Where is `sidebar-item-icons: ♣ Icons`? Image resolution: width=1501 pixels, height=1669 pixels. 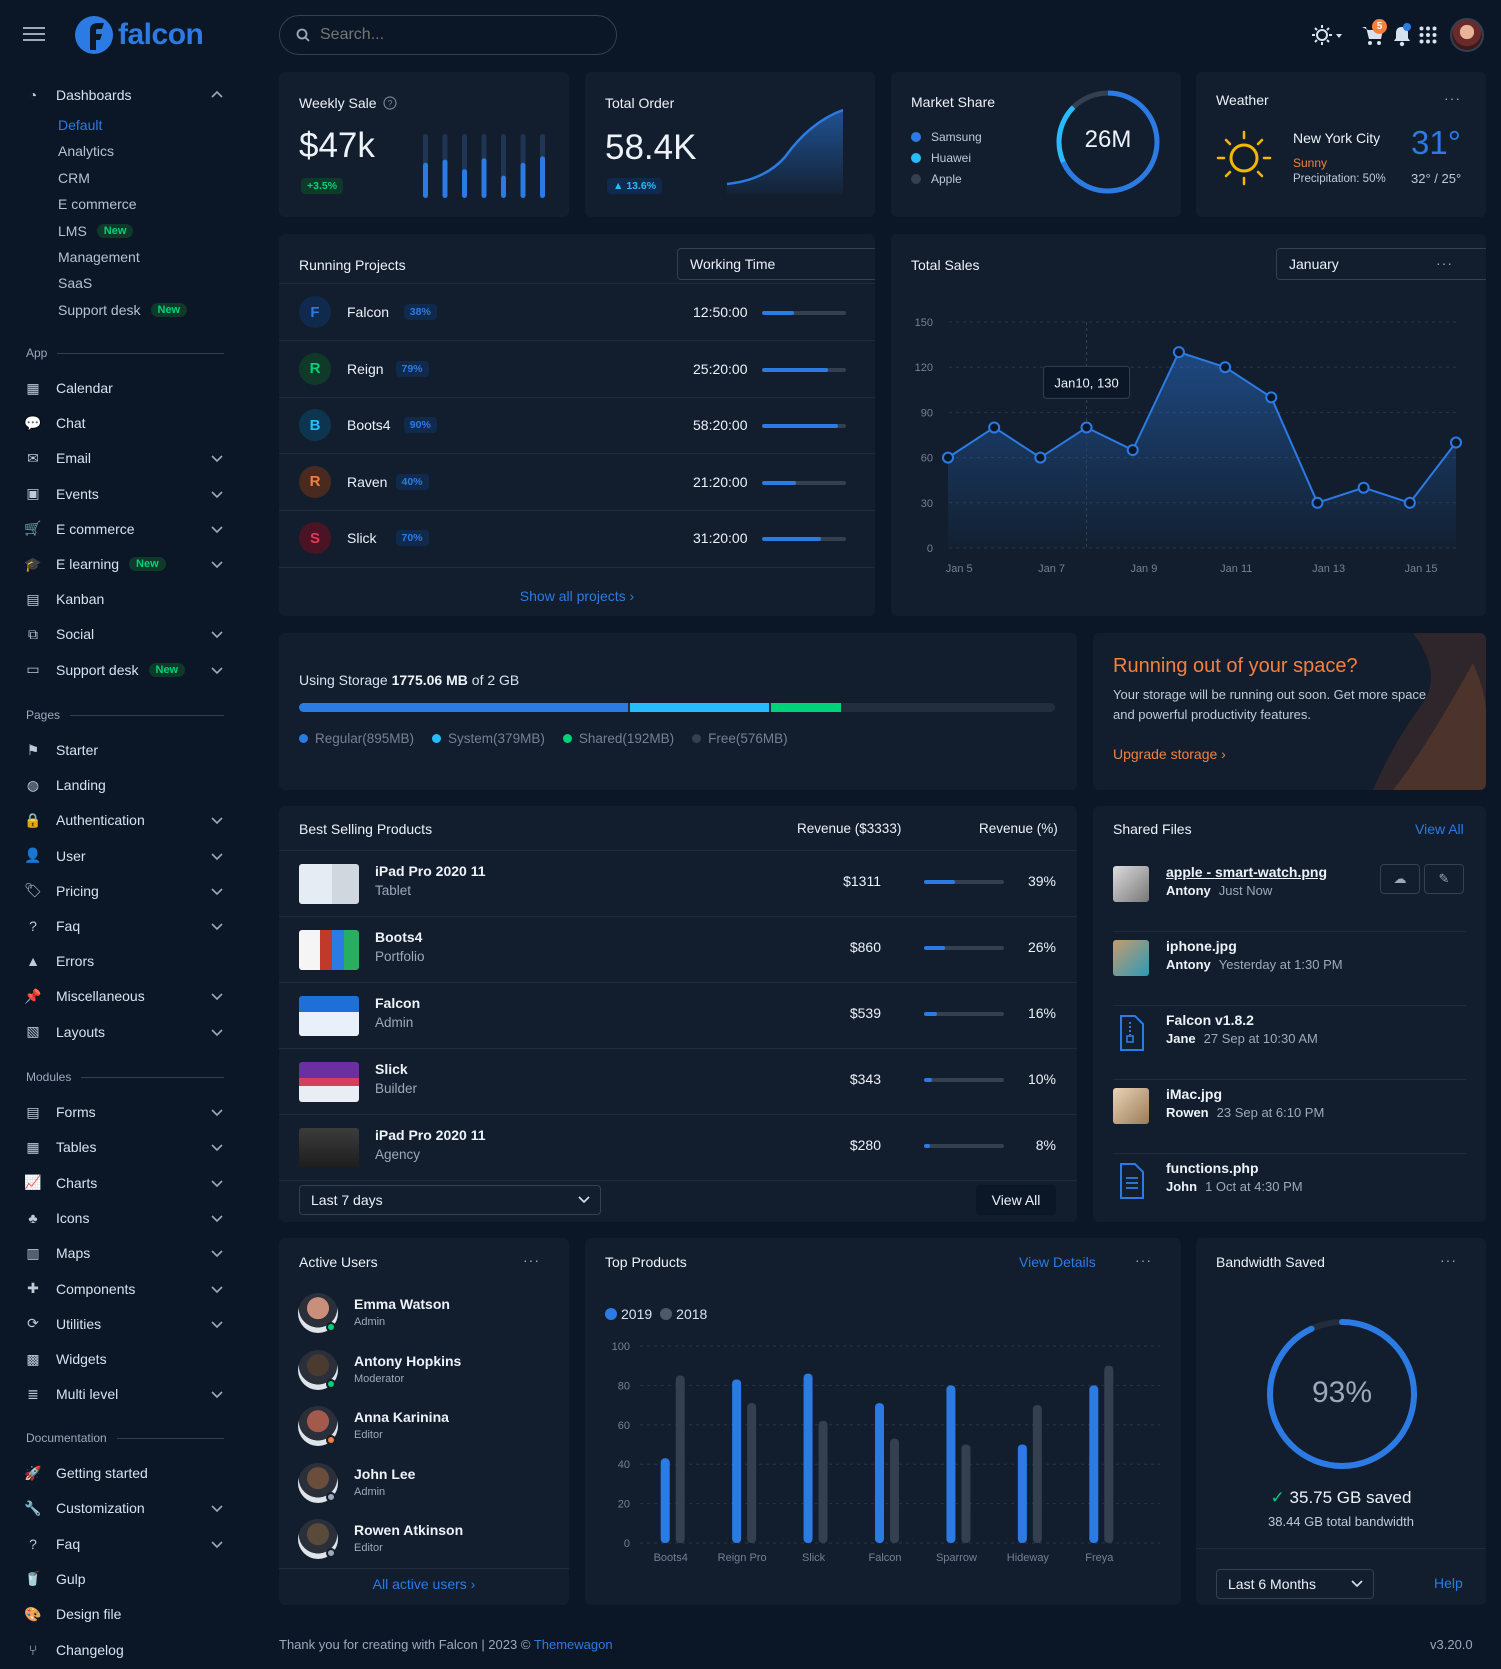 sidebar-item-icons: ♣ Icons is located at coordinates (124, 1218).